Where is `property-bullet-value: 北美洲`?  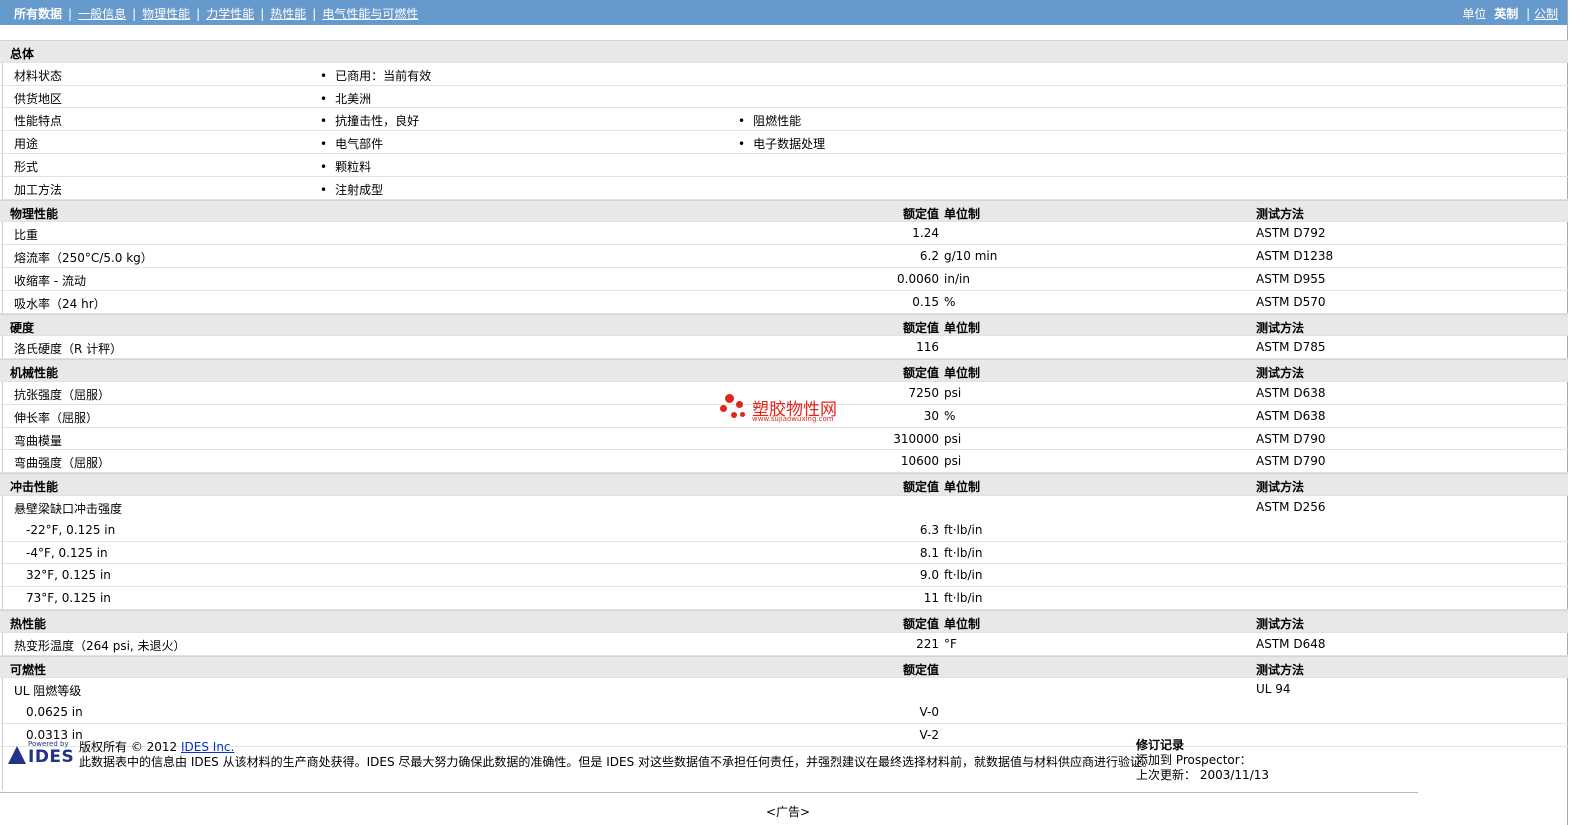
property-bullet-value: 北美洲 is located at coordinates (345, 98).